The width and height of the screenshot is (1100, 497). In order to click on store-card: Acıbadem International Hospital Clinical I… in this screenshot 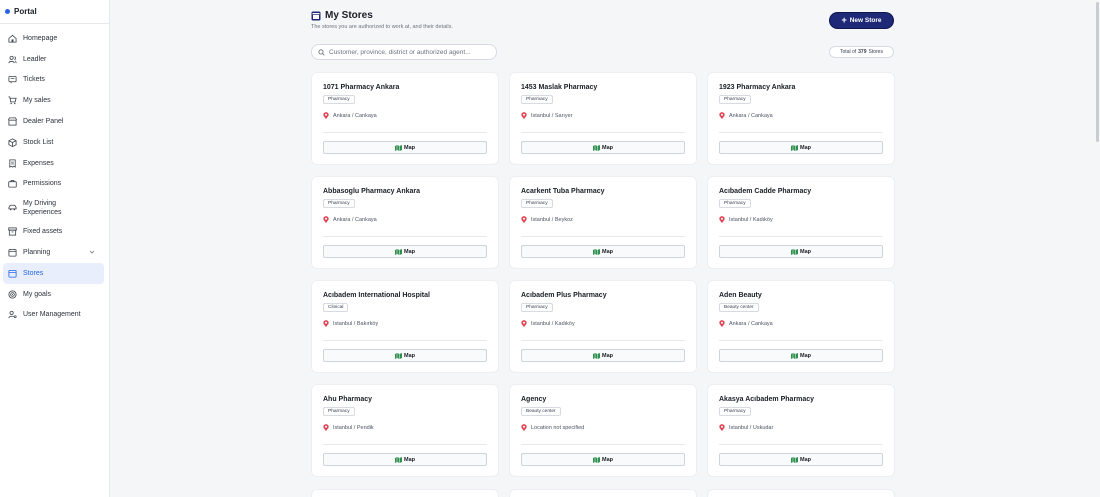, I will do `click(405, 326)`.